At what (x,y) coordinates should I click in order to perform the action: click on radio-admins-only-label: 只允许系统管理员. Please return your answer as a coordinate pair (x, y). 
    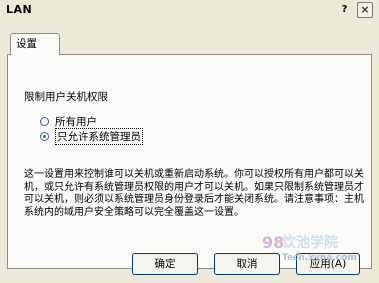
    Looking at the image, I should click on (99, 136).